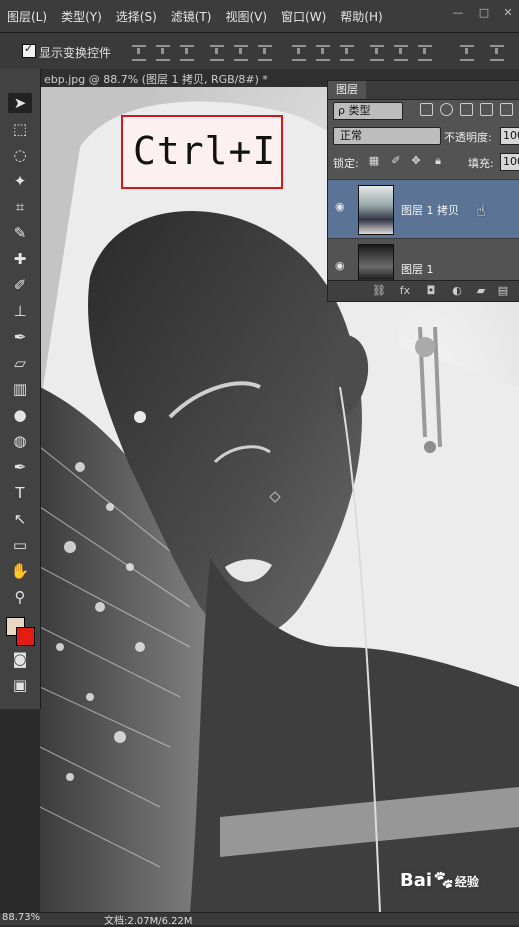 The image size is (519, 927). I want to click on layers-panel-footer: ⛓ fx ◘ ◐ ▰ ▤, so click(423, 290).